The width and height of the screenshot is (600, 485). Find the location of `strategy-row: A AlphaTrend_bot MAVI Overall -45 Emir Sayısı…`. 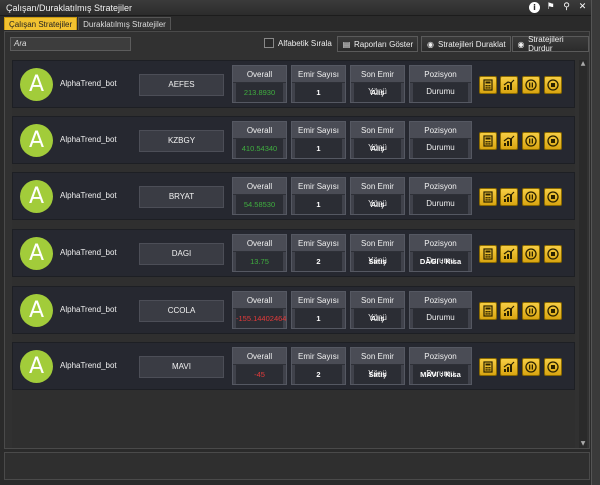

strategy-row: A AlphaTrend_bot MAVI Overall -45 Emir Sayısı… is located at coordinates (293, 366).